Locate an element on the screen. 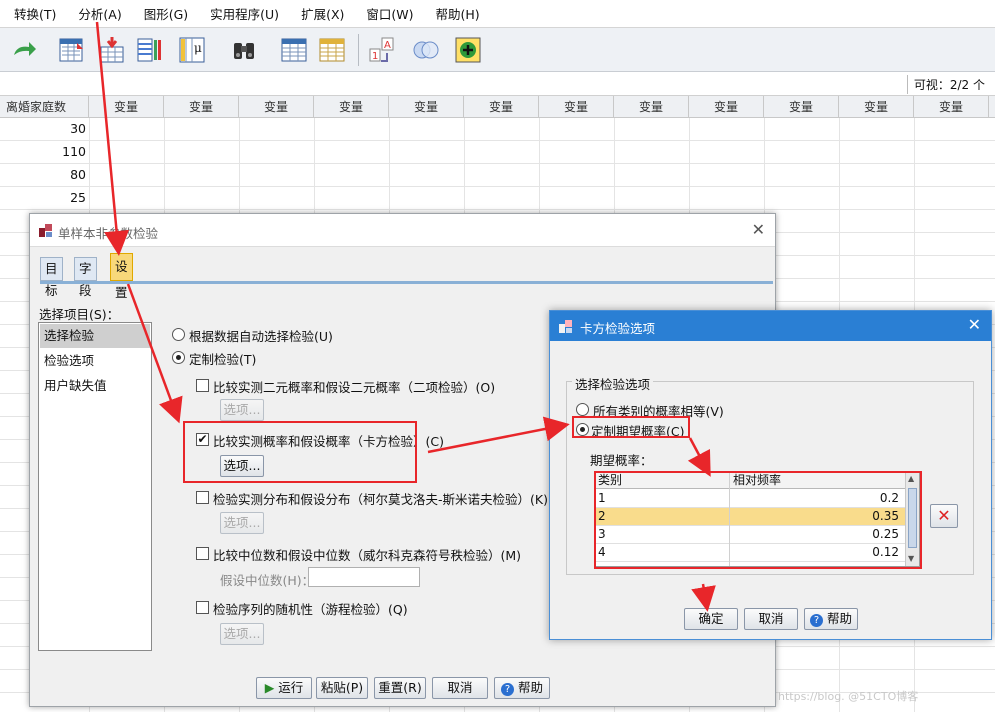  radio-custom-tests is located at coordinates (178, 357).